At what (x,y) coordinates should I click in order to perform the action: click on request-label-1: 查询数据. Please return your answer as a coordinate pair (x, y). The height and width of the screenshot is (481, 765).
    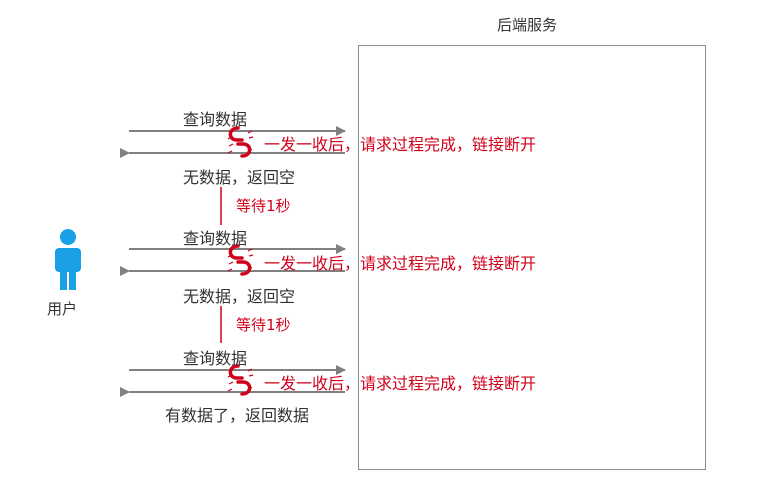
    Looking at the image, I should click on (215, 119).